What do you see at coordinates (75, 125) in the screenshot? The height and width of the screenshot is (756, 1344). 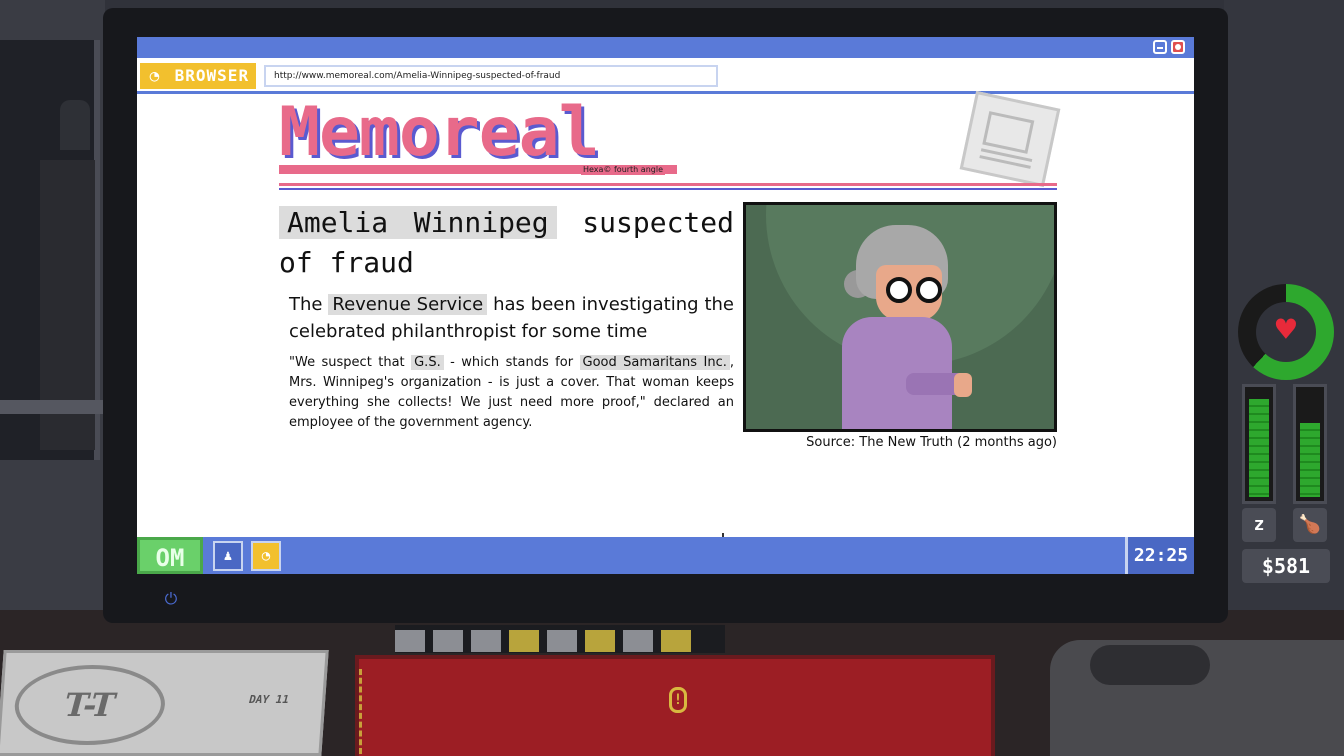 I see `water-tower` at bounding box center [75, 125].